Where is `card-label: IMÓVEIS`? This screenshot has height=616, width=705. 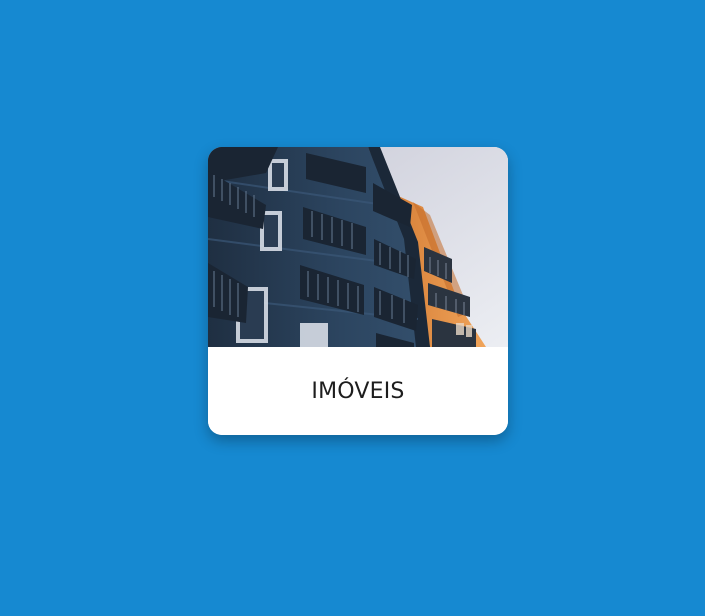
card-label: IMÓVEIS is located at coordinates (358, 391).